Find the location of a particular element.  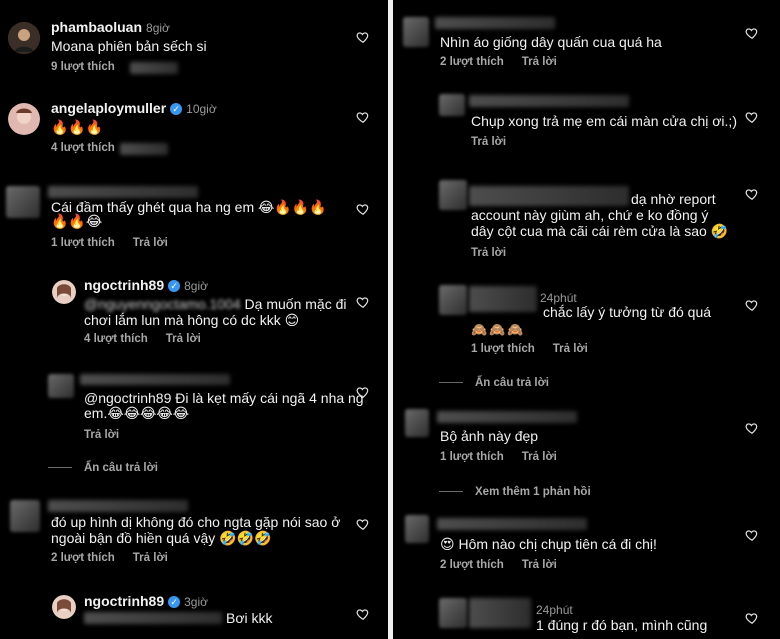

comment-text: 🔥🔥😂 is located at coordinates (77, 221).